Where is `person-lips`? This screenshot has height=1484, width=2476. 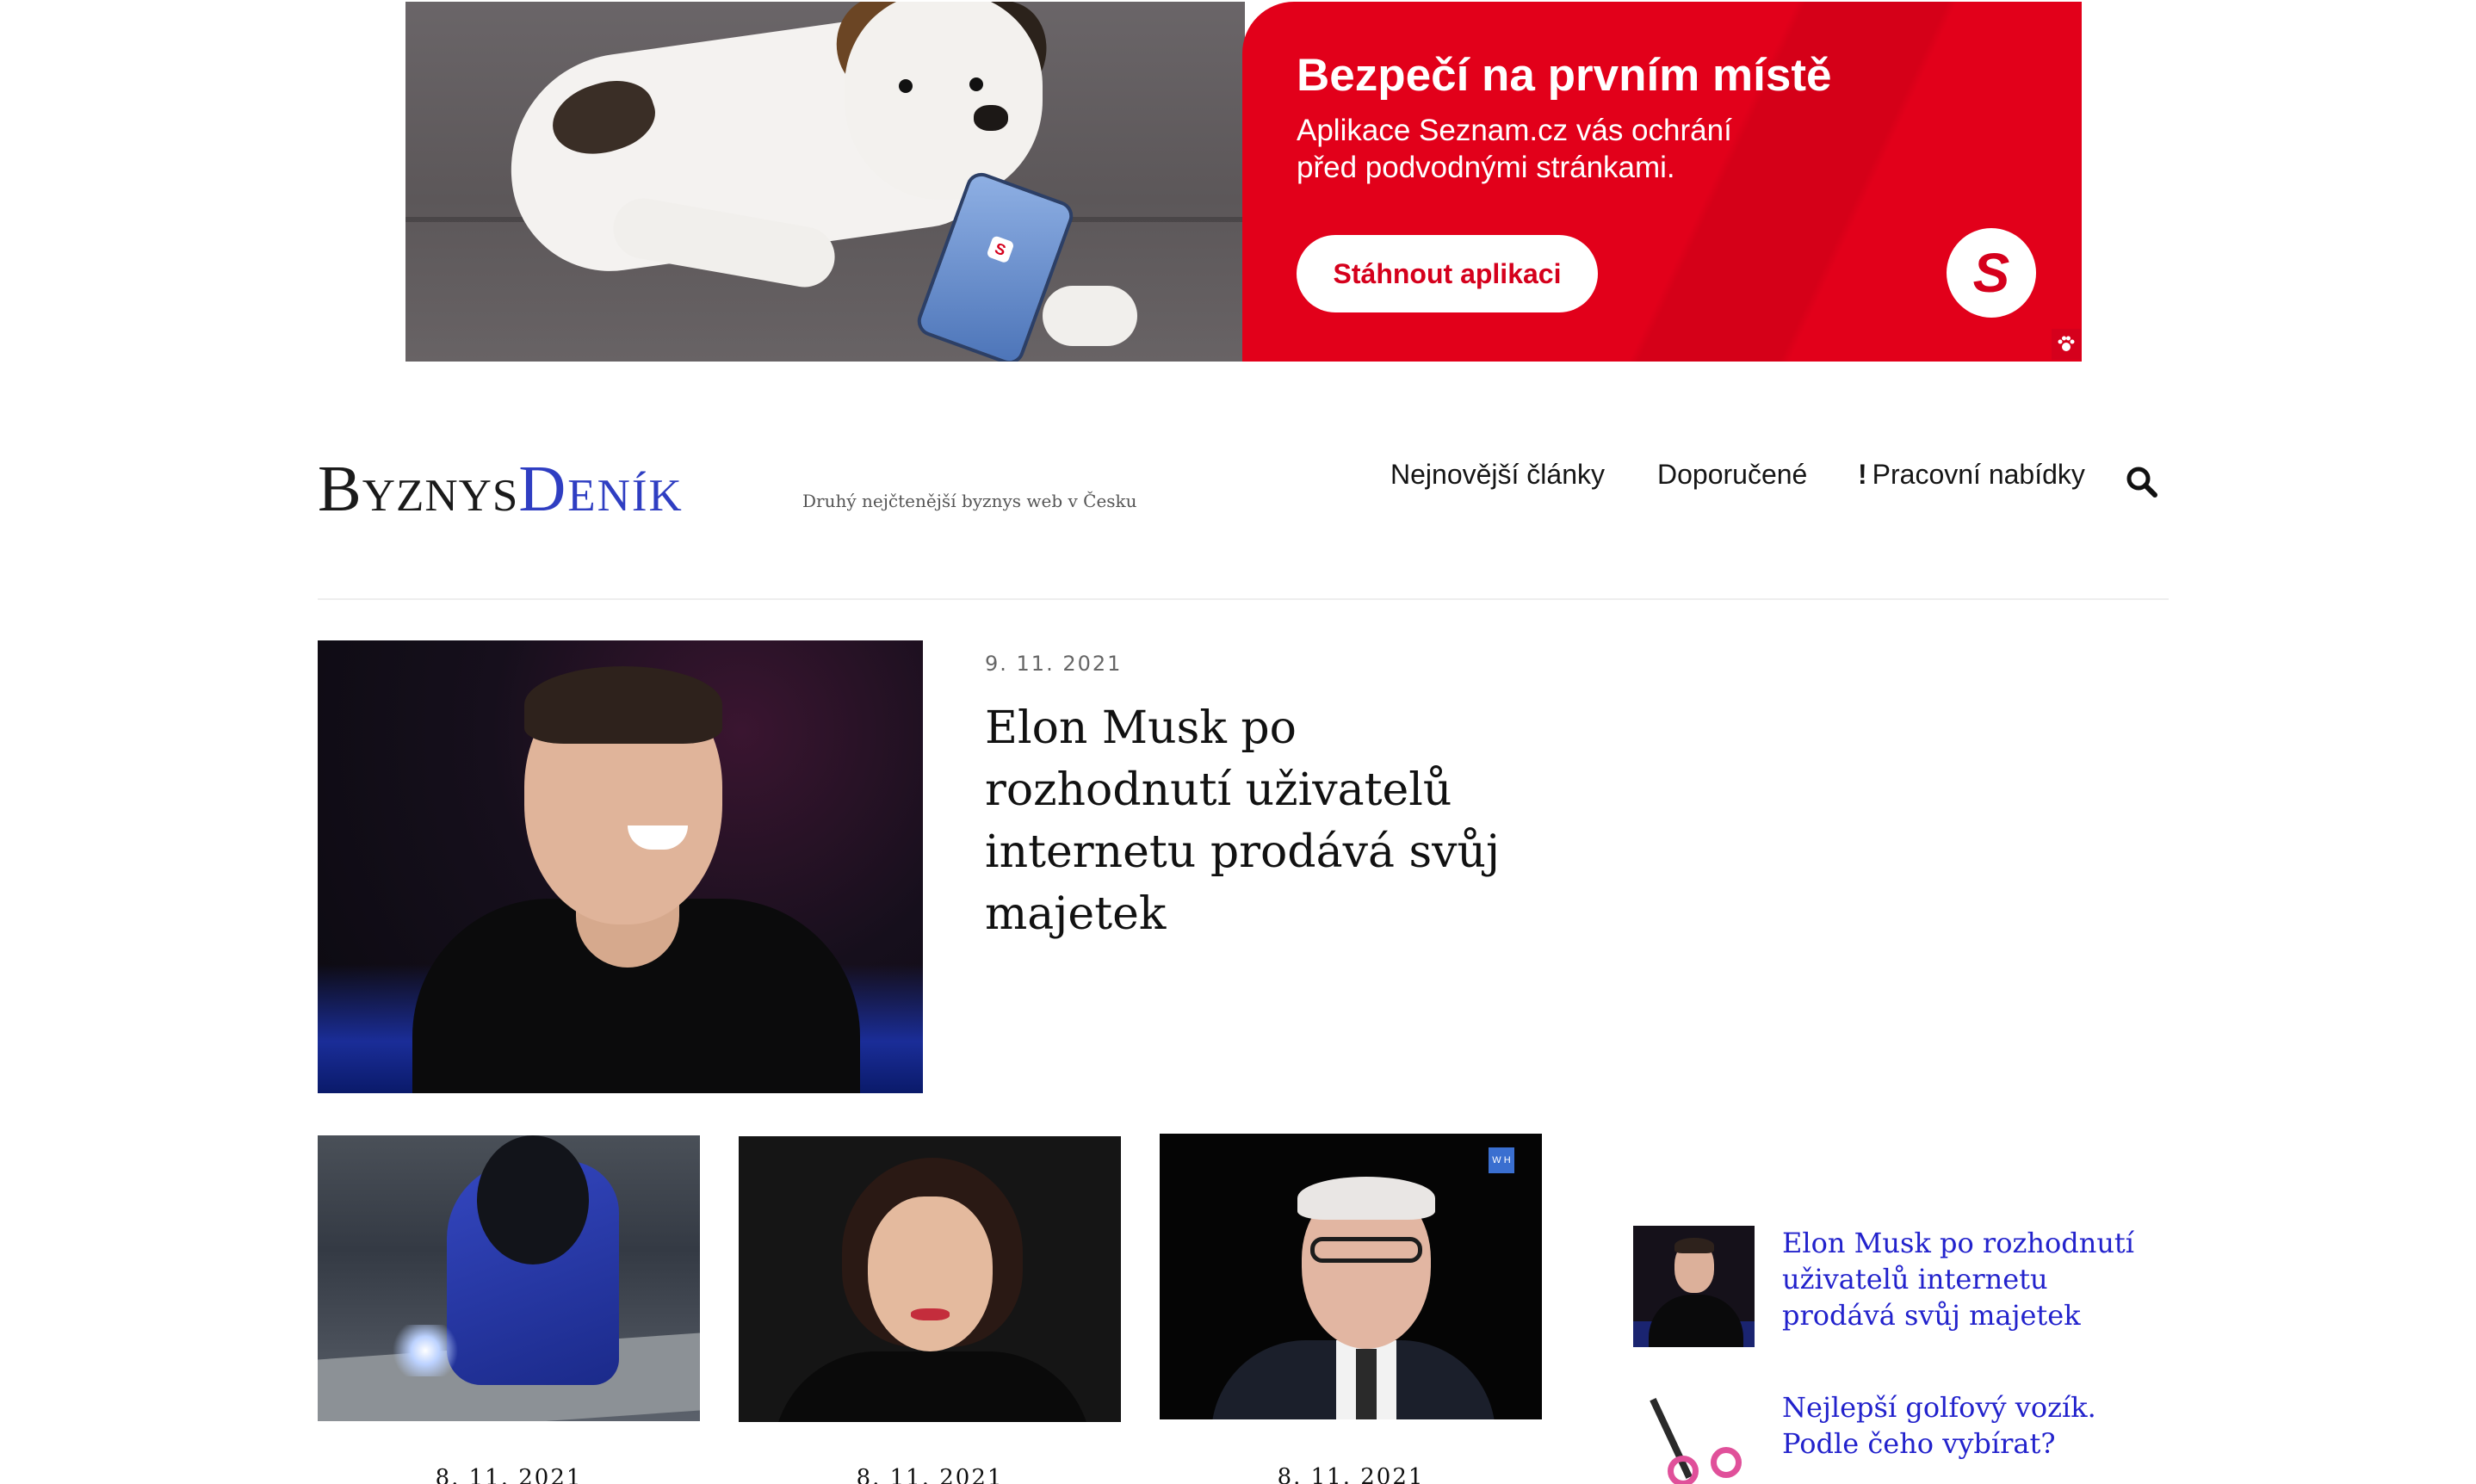 person-lips is located at coordinates (930, 1314).